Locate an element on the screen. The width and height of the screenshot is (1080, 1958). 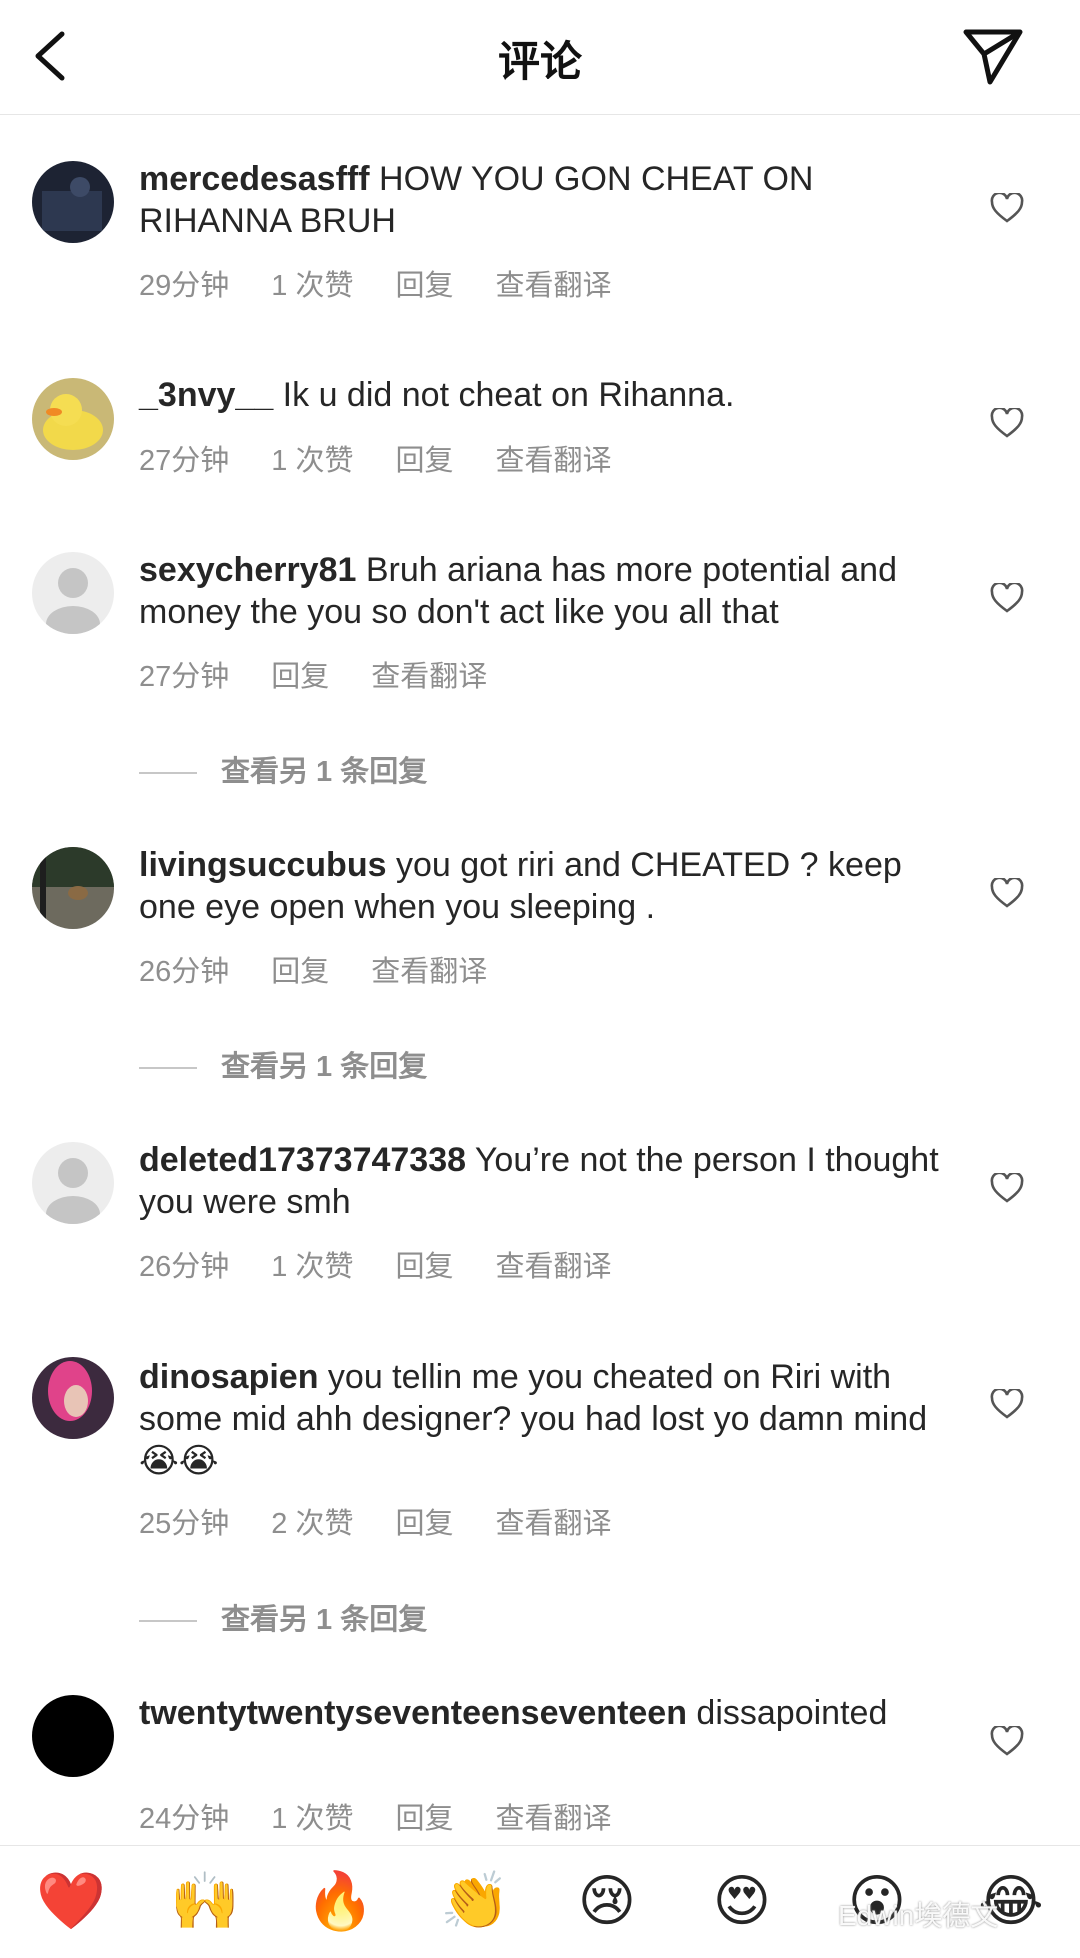
comment-time: 24分钟 is located at coordinates (184, 1819).